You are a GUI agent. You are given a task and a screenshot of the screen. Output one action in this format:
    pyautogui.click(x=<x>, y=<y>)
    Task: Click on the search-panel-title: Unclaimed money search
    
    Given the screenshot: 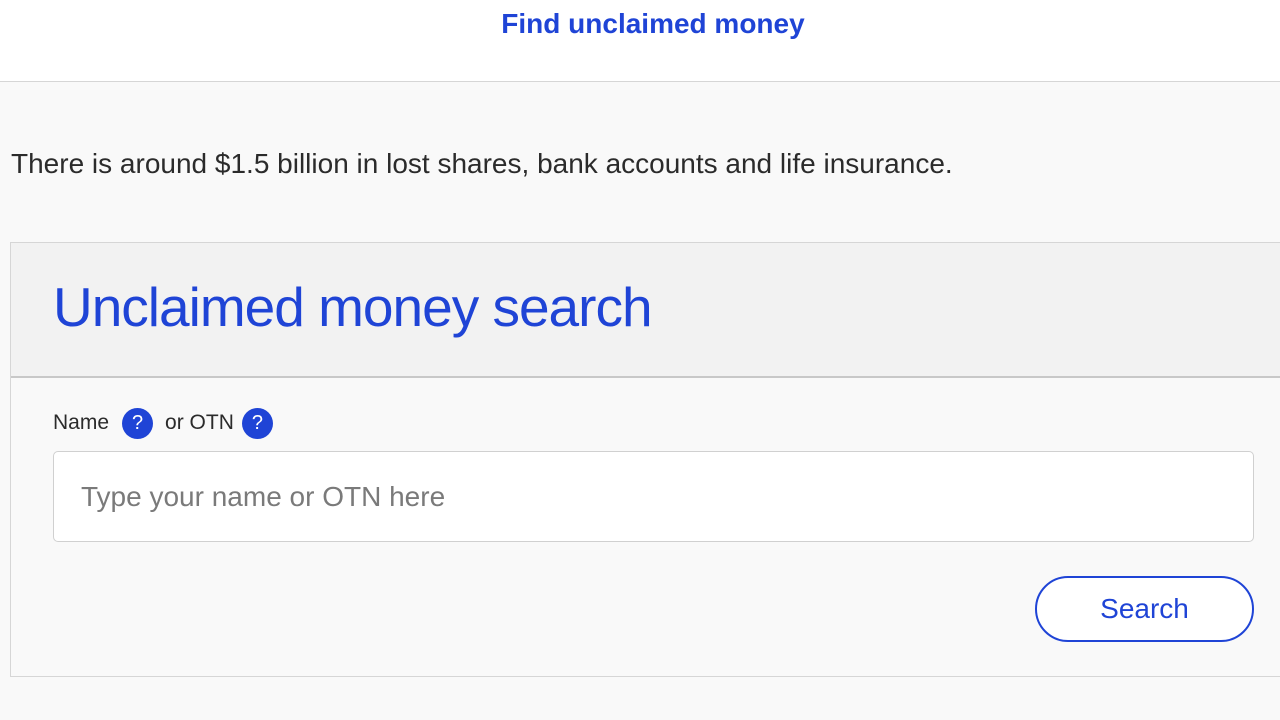 What is the action you would take?
    pyautogui.click(x=353, y=307)
    